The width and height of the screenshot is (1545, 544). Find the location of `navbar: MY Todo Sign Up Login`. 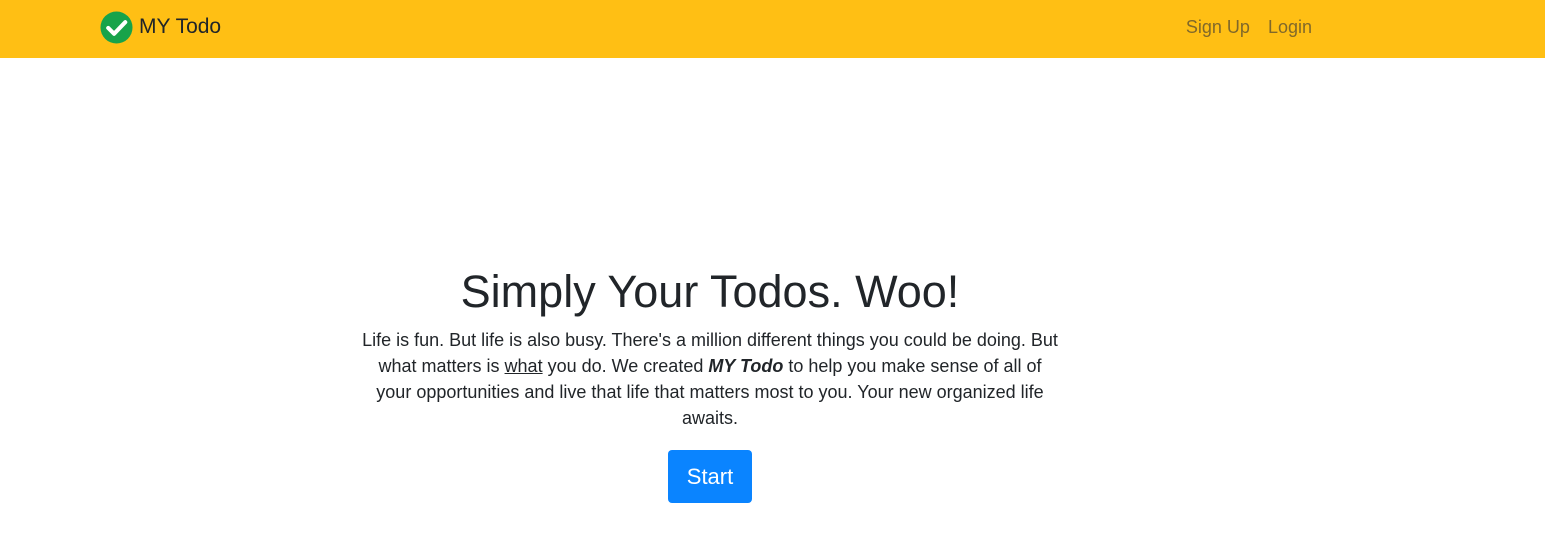

navbar: MY Todo Sign Up Login is located at coordinates (772, 29).